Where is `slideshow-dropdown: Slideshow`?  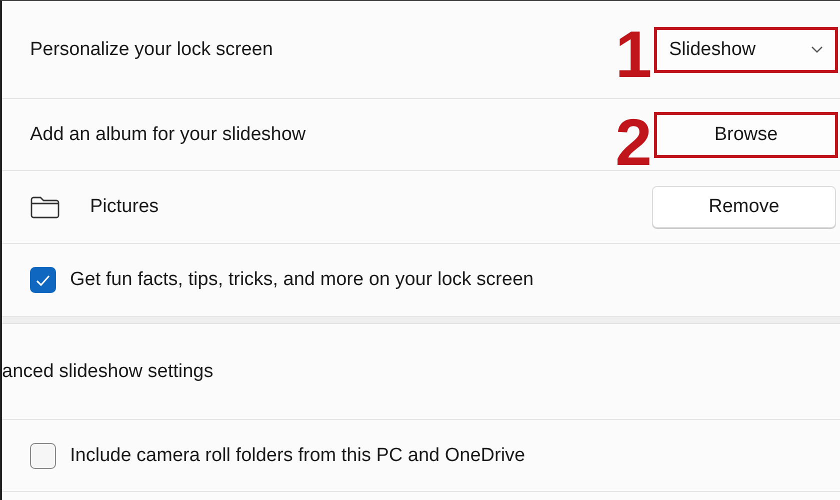
slideshow-dropdown: Slideshow is located at coordinates (746, 49).